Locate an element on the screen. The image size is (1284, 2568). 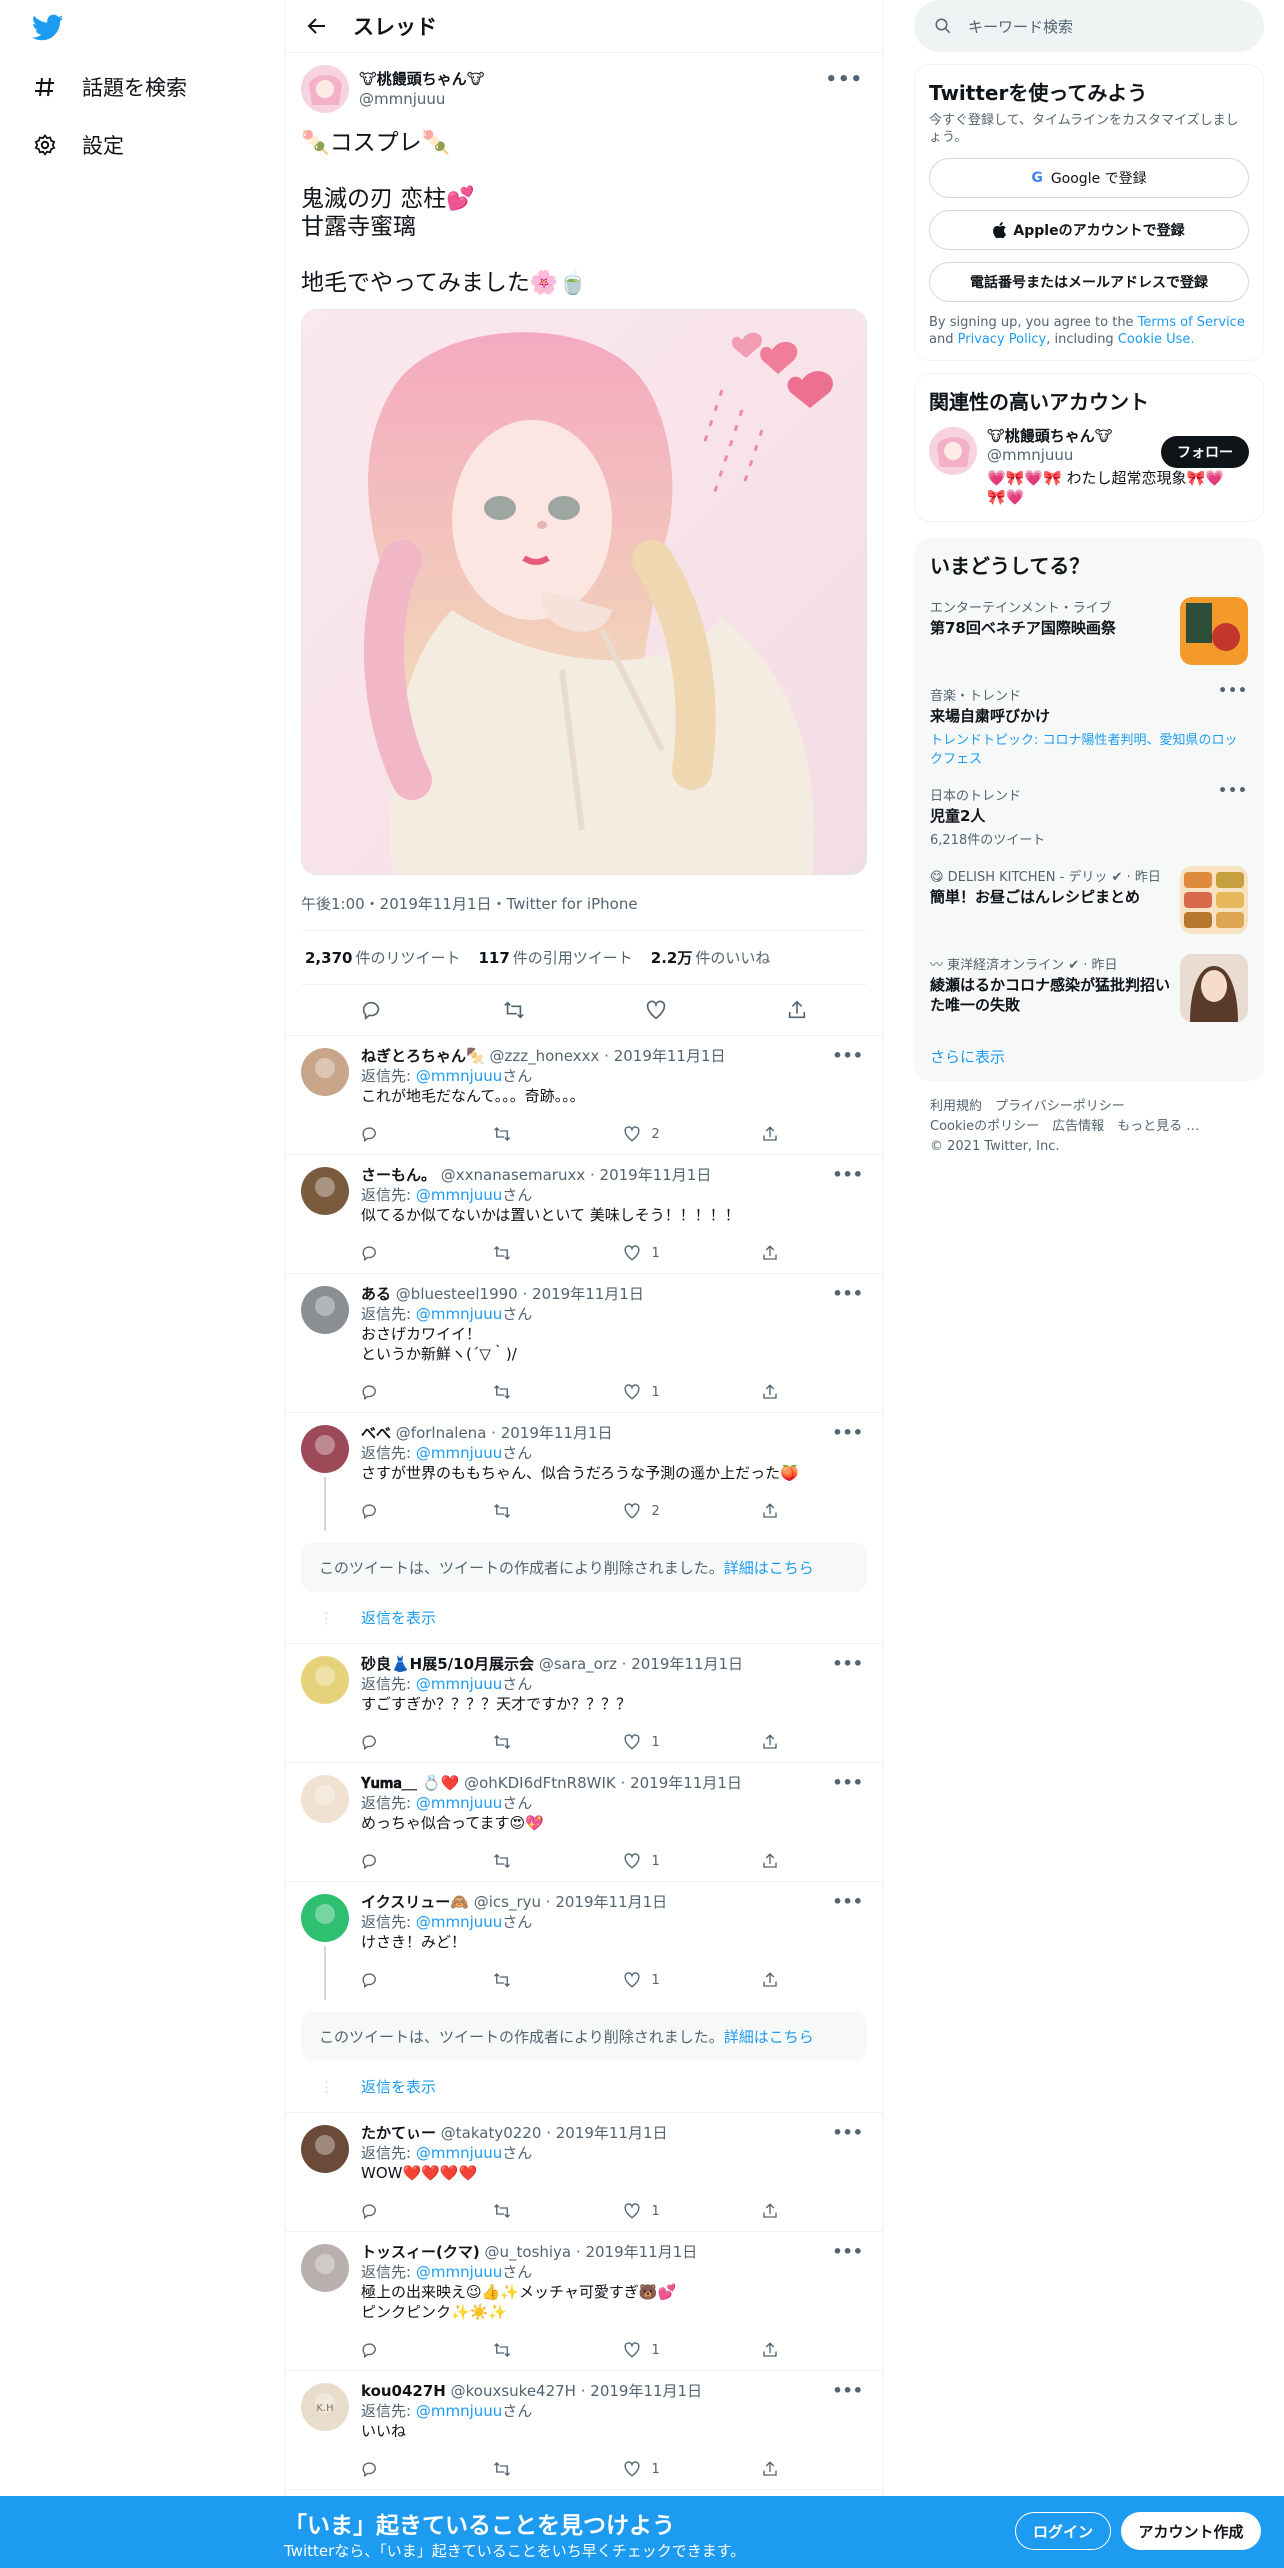
apple-signup-button: Appleのアカウントで登録 is located at coordinates (1089, 230).